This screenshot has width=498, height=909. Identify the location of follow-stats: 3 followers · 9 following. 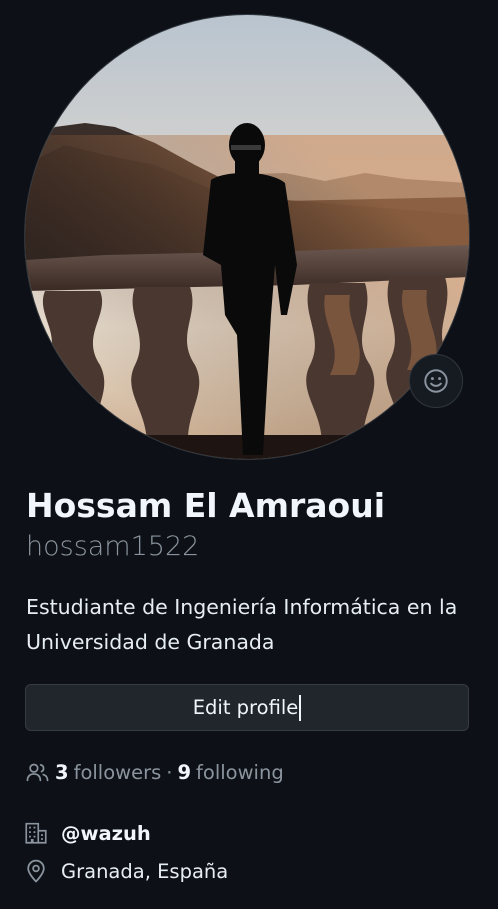
(155, 772).